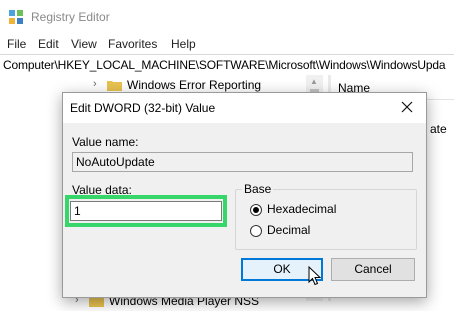  Describe the element at coordinates (146, 211) in the screenshot. I see `value-data-input: 1` at that location.